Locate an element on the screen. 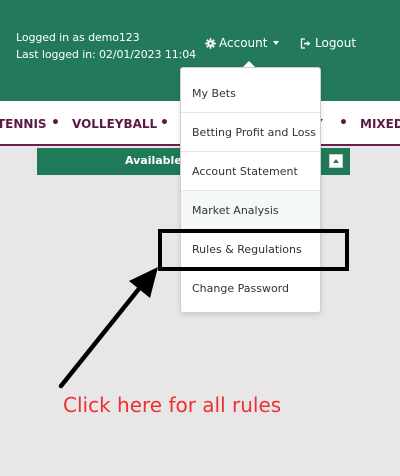 Image resolution: width=400 pixels, height=476 pixels. gear-icon is located at coordinates (210, 43).